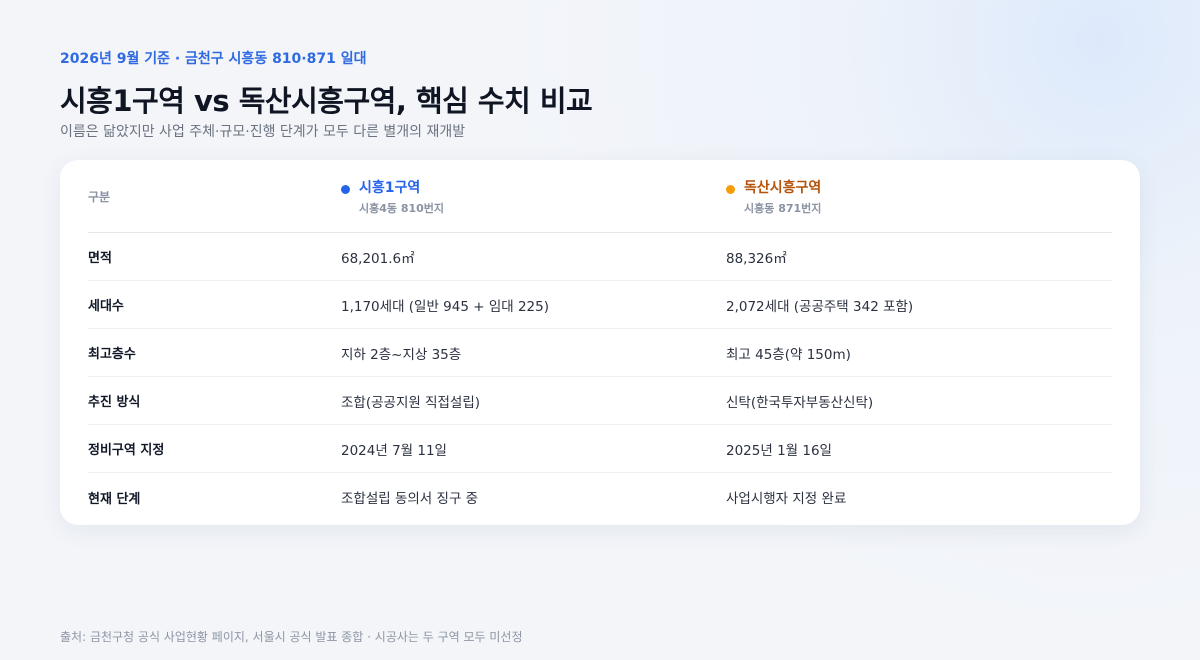  I want to click on page-title: 시흥1구역 vs 독산시흥구역, 핵심 수치 비교, so click(326, 101).